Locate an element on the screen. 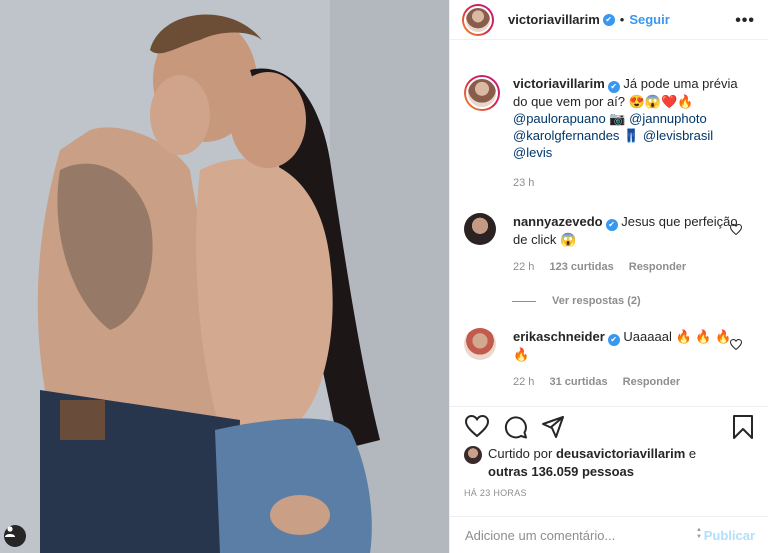  reply-divider is located at coordinates (524, 301).